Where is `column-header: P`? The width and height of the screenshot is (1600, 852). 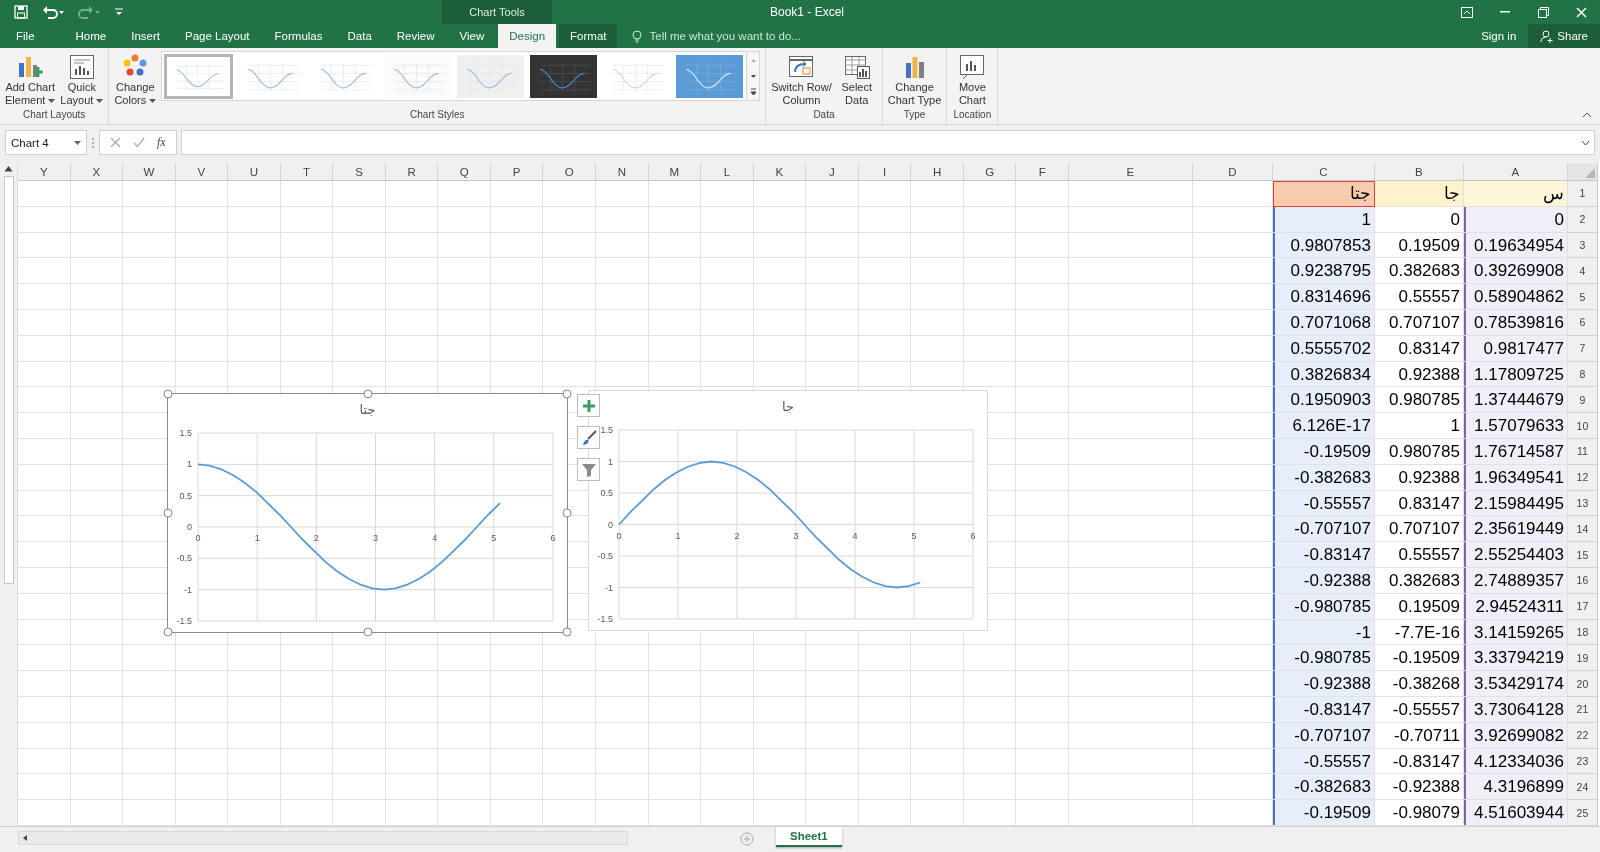 column-header: P is located at coordinates (517, 172).